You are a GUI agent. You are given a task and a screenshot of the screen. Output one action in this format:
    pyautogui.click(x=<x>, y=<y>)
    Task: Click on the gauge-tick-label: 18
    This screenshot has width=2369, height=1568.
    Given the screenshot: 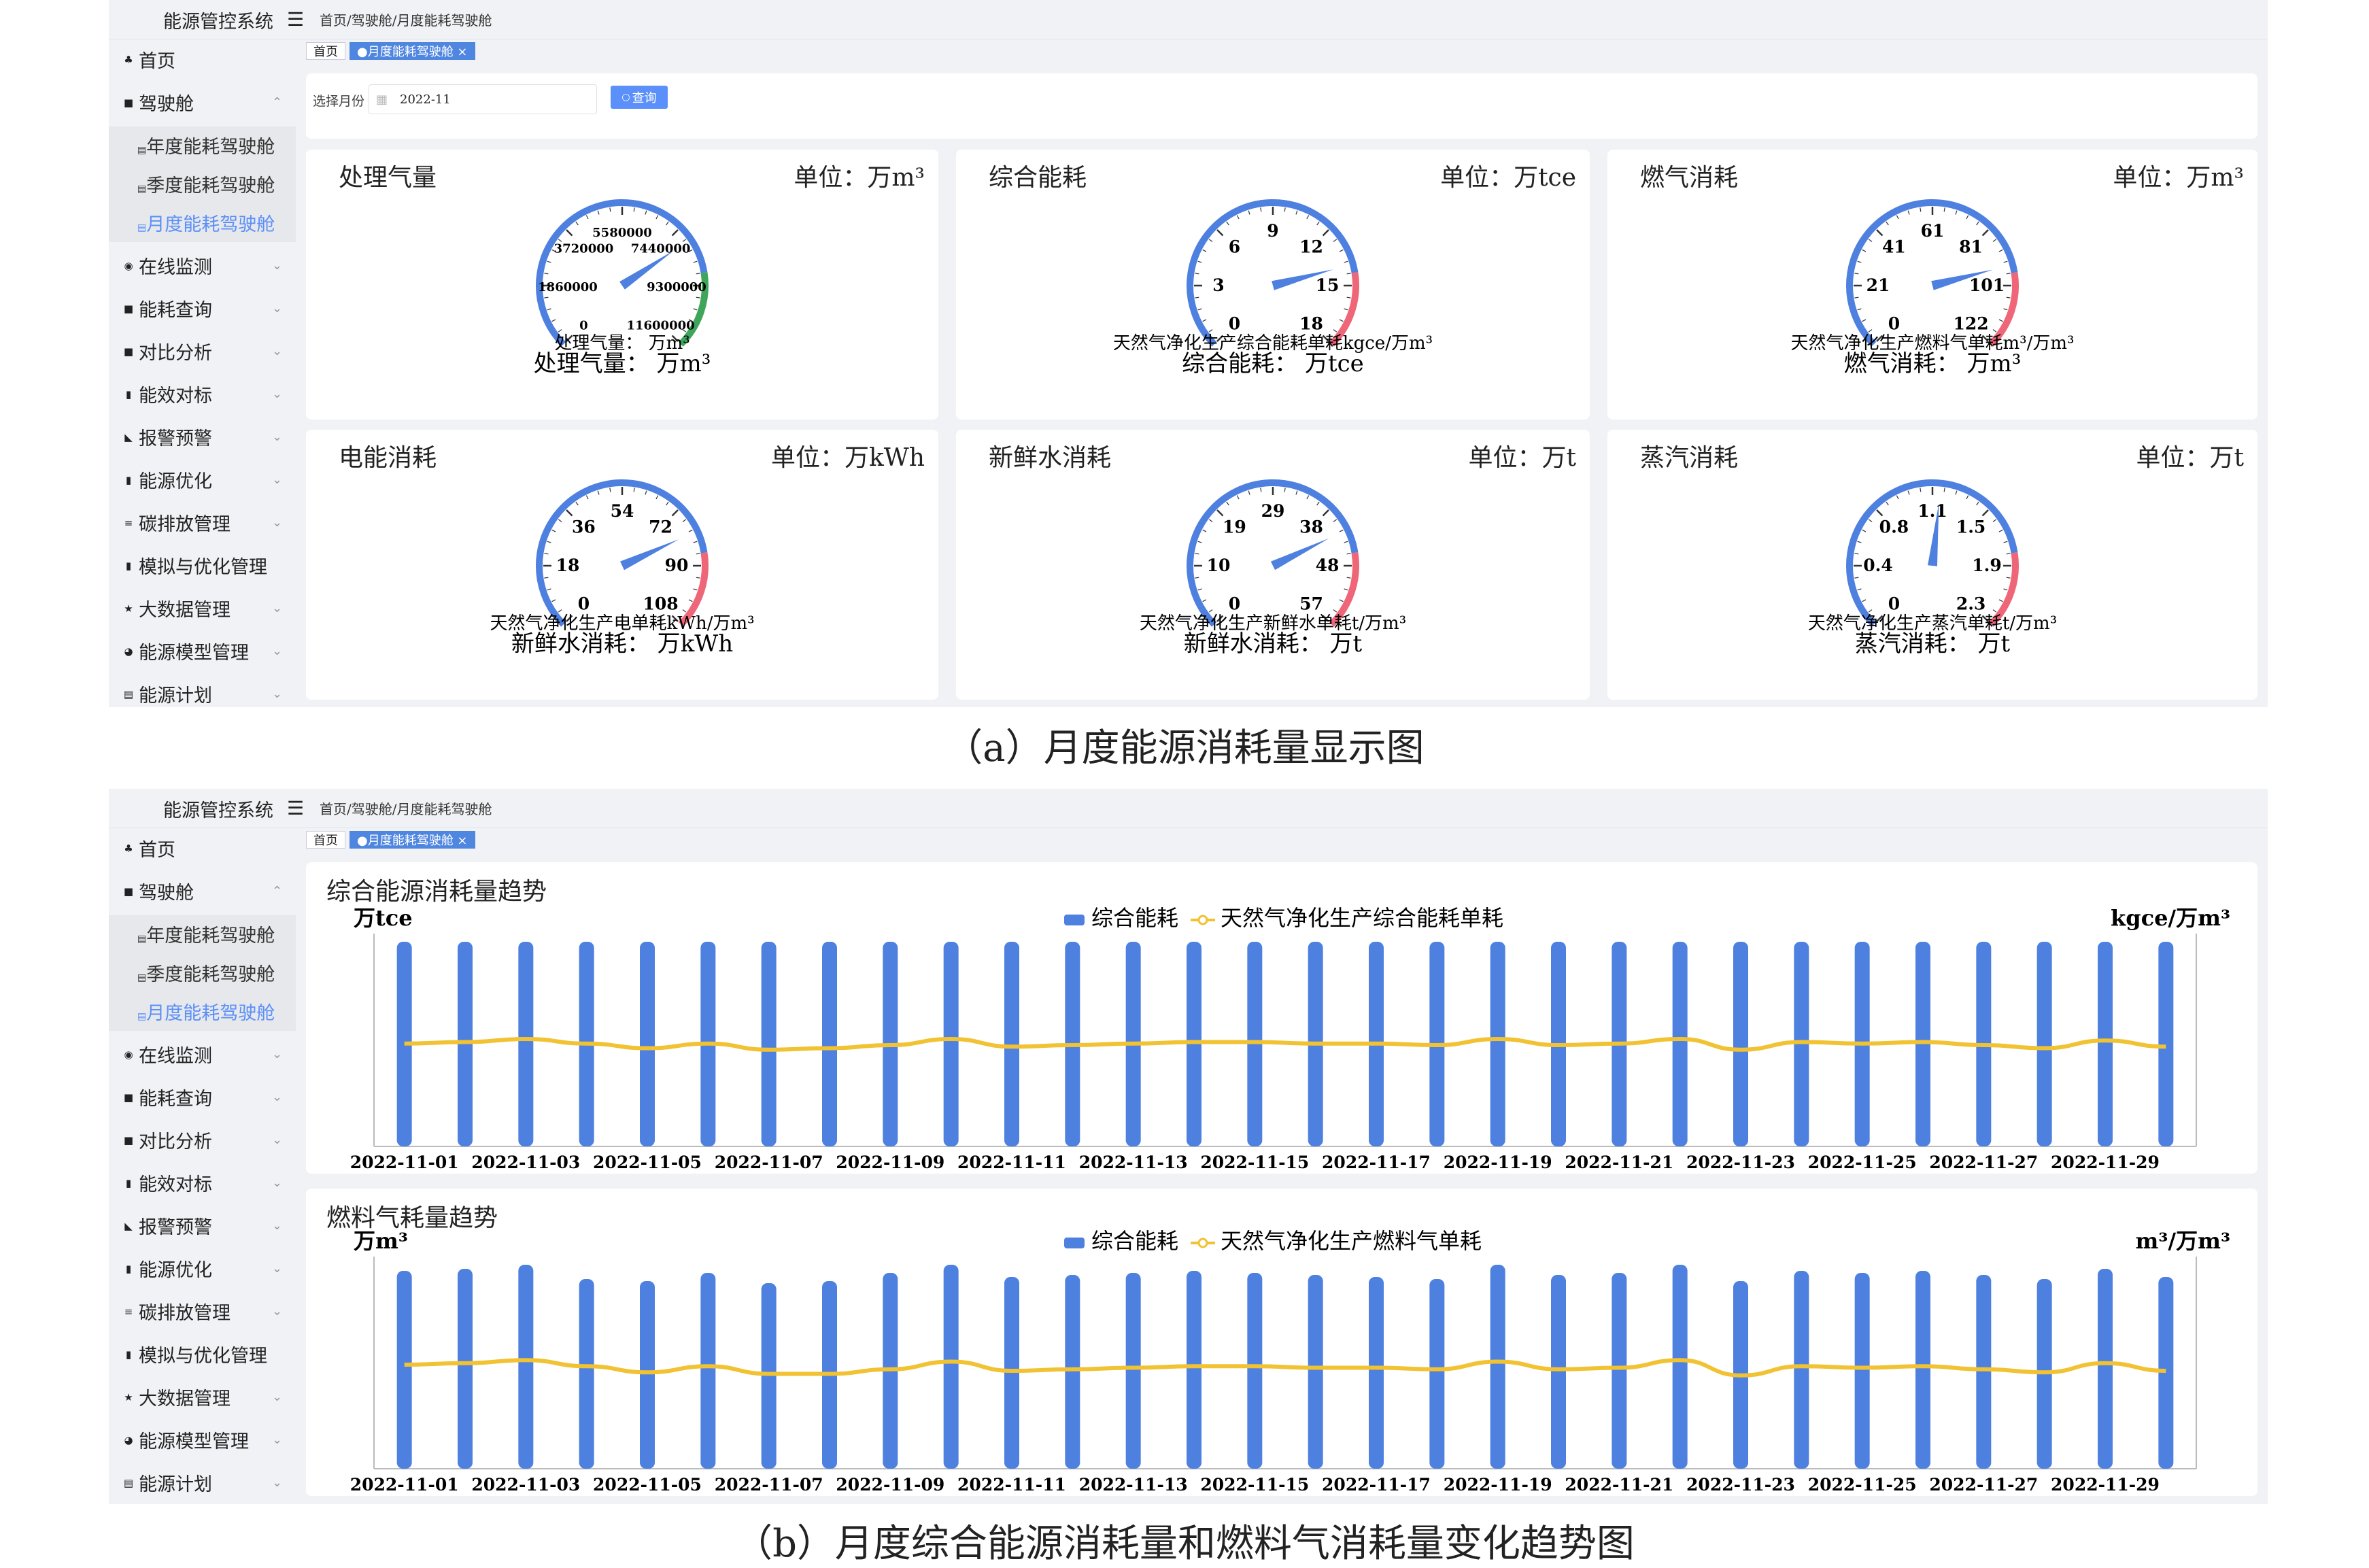 What is the action you would take?
    pyautogui.click(x=1311, y=324)
    